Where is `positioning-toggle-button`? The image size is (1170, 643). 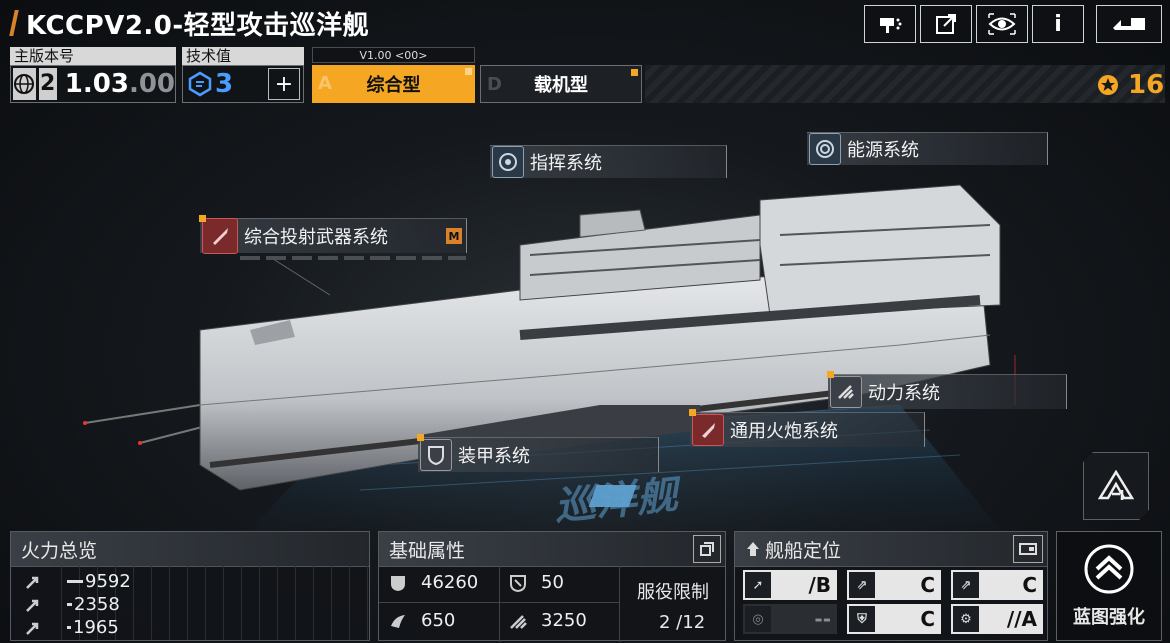
positioning-toggle-button is located at coordinates (1028, 549).